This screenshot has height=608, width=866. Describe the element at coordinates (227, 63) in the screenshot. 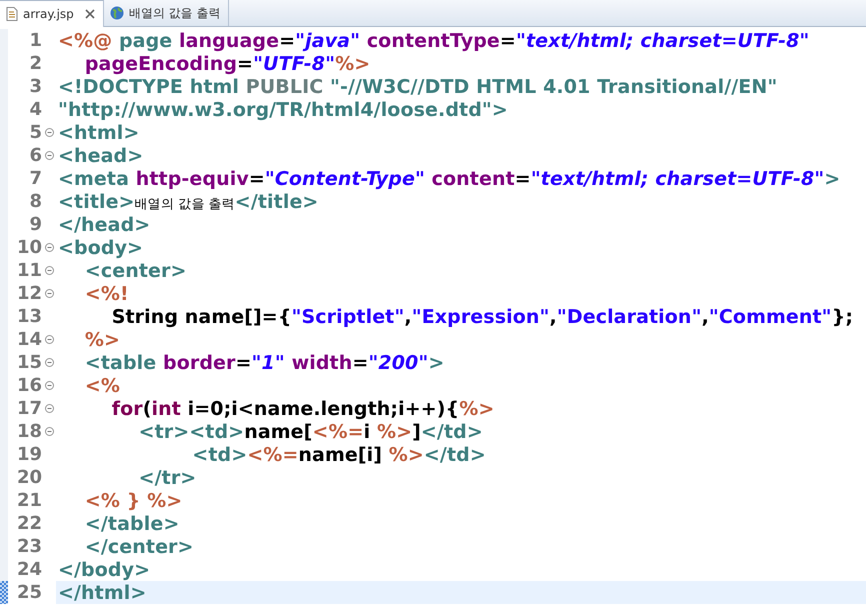

I see `code-line: pageEncoding="UTF-8"%>` at that location.